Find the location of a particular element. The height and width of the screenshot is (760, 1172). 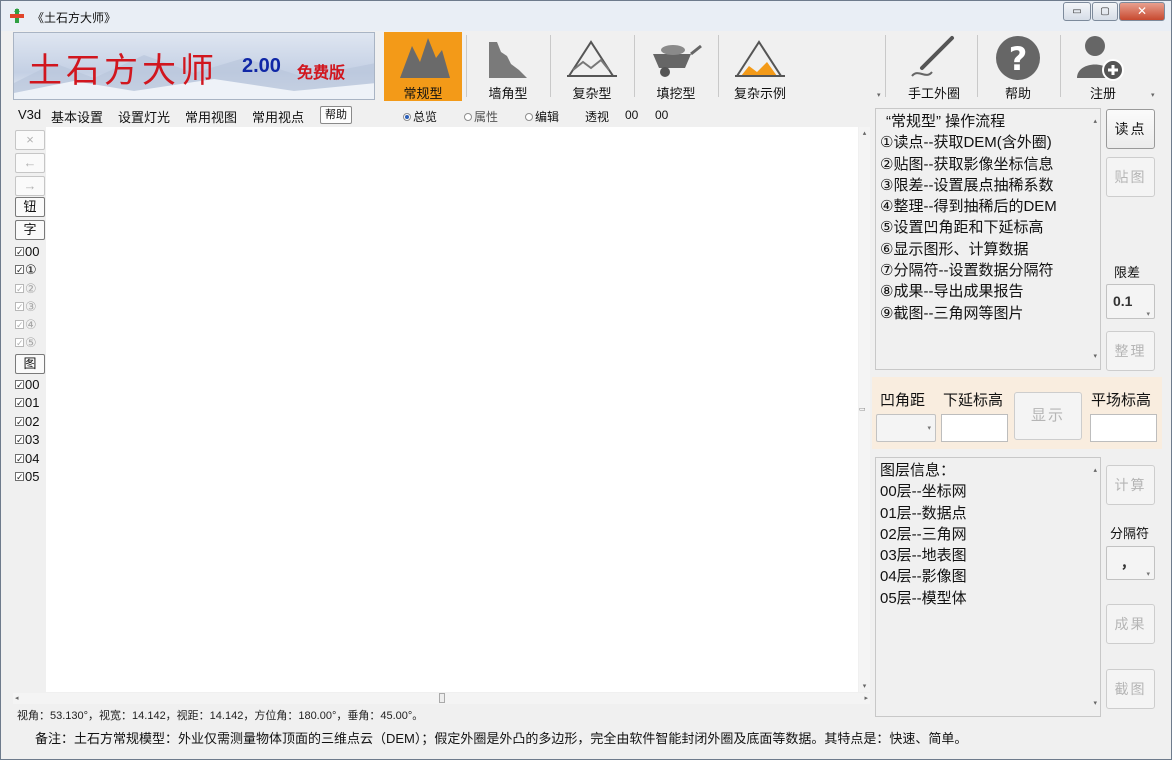

pen-icon is located at coordinates (932, 56).